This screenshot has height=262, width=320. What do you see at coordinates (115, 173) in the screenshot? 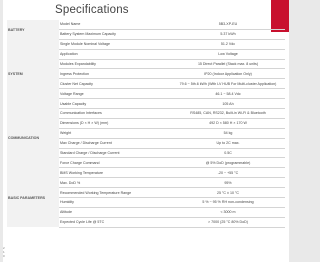
I see `spec-label: BMS Working Temperature` at bounding box center [115, 173].